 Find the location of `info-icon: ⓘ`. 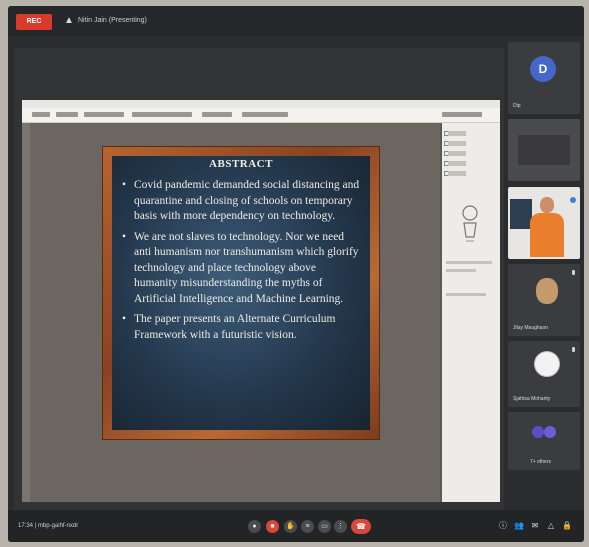

info-icon: ⓘ is located at coordinates (503, 526).